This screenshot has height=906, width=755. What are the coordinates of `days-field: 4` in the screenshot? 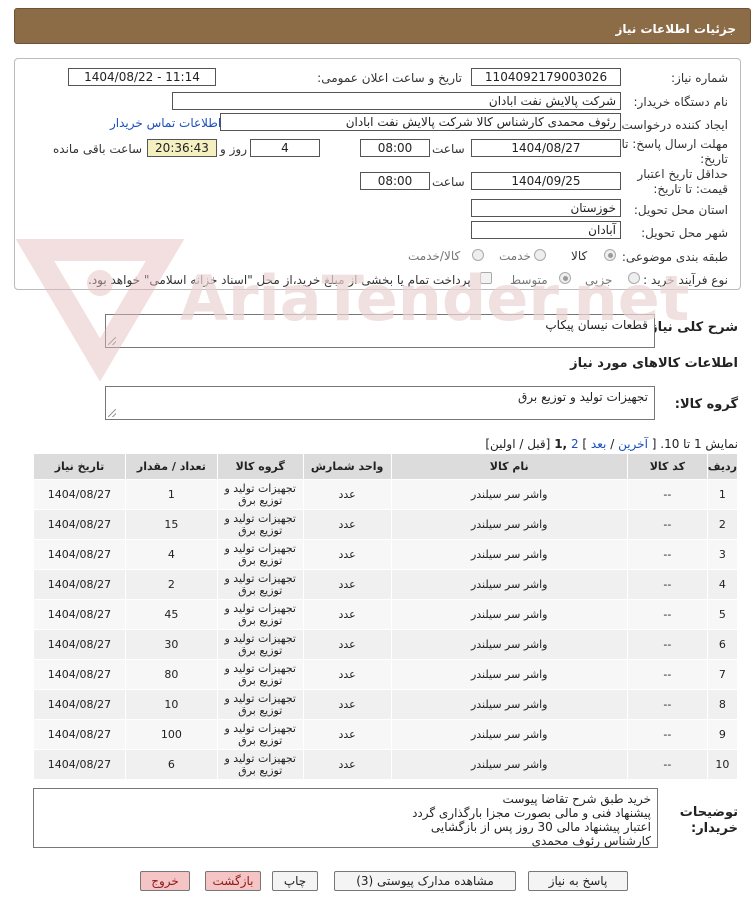 It's located at (285, 148).